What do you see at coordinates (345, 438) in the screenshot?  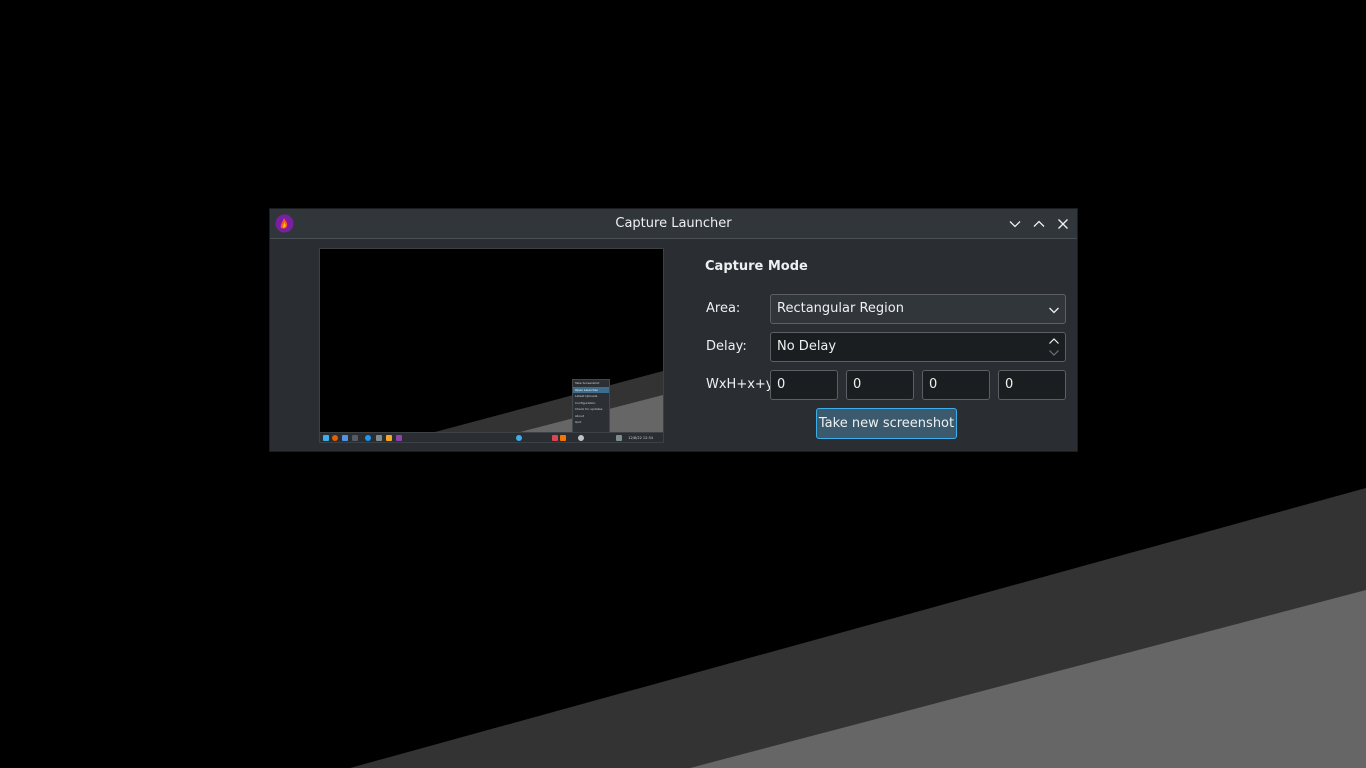 I see `preview-files-icon` at bounding box center [345, 438].